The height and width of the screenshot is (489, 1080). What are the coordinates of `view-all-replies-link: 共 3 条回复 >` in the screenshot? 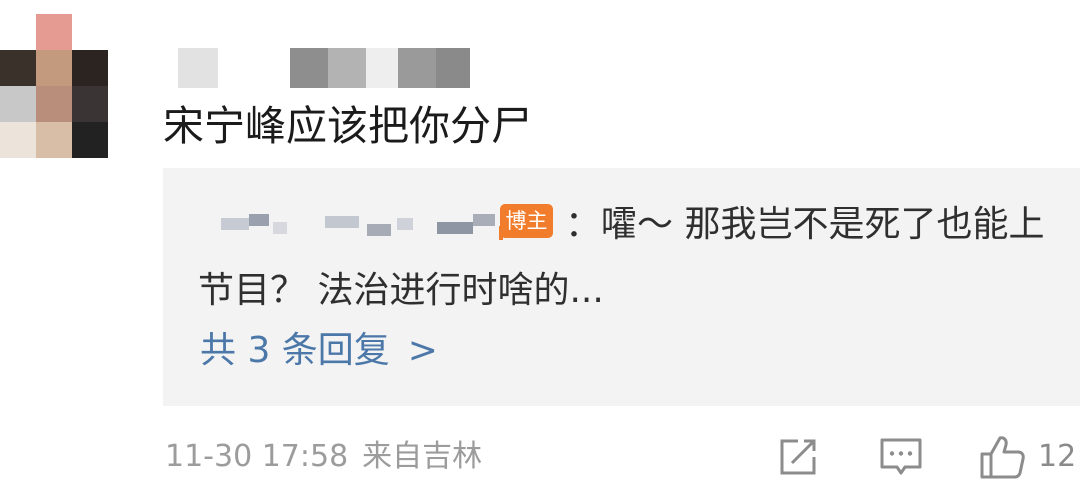 It's located at (319, 351).